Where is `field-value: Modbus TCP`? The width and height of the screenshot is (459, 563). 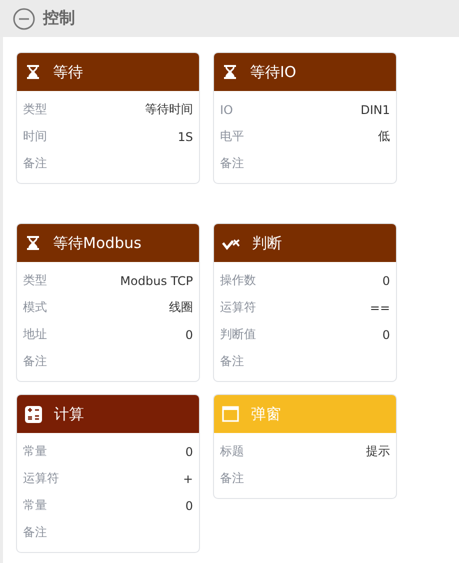 field-value: Modbus TCP is located at coordinates (156, 281).